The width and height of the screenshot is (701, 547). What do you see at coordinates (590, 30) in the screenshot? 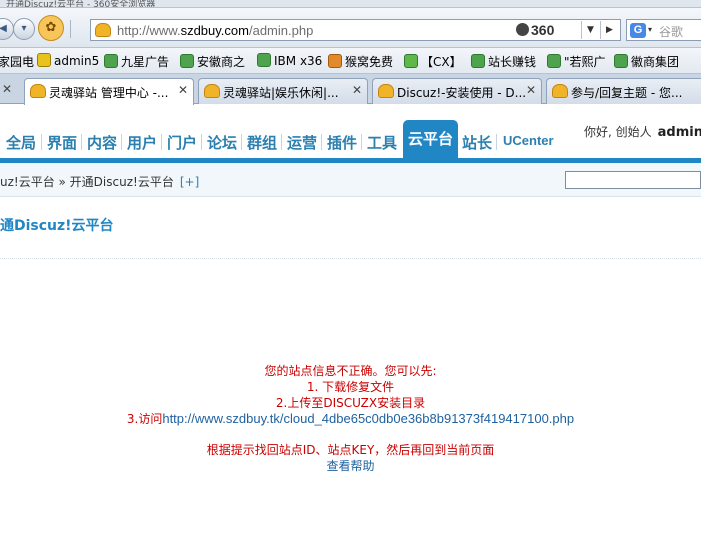
I see `address-dropdown-icon: ▼` at bounding box center [590, 30].